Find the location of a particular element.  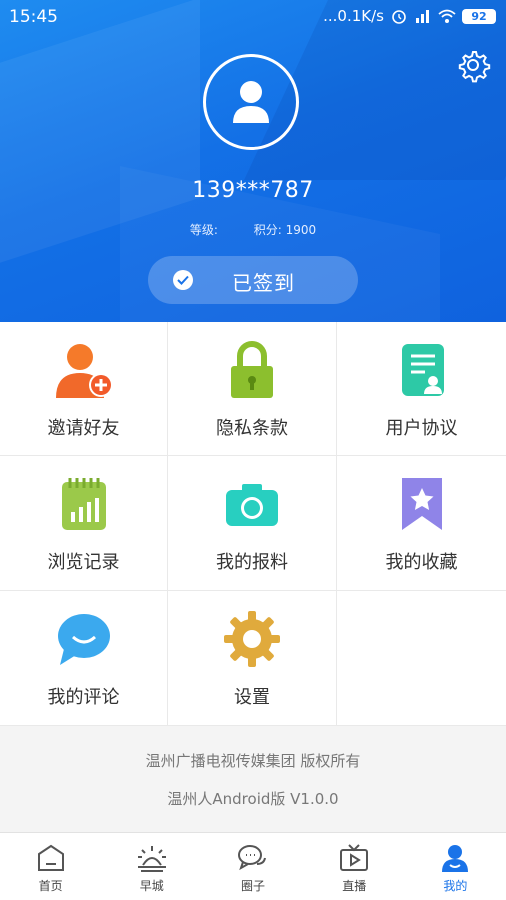

tab-label: 直播 is located at coordinates (354, 886).